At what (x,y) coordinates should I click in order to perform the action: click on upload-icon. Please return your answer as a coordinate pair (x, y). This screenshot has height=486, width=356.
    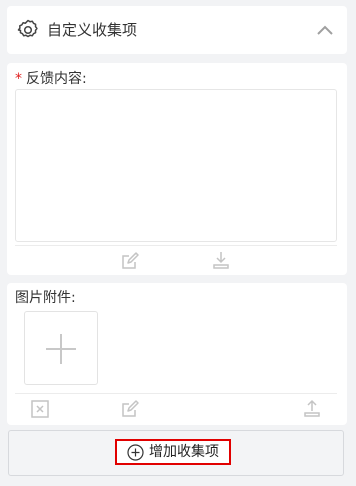
    Looking at the image, I should click on (312, 408).